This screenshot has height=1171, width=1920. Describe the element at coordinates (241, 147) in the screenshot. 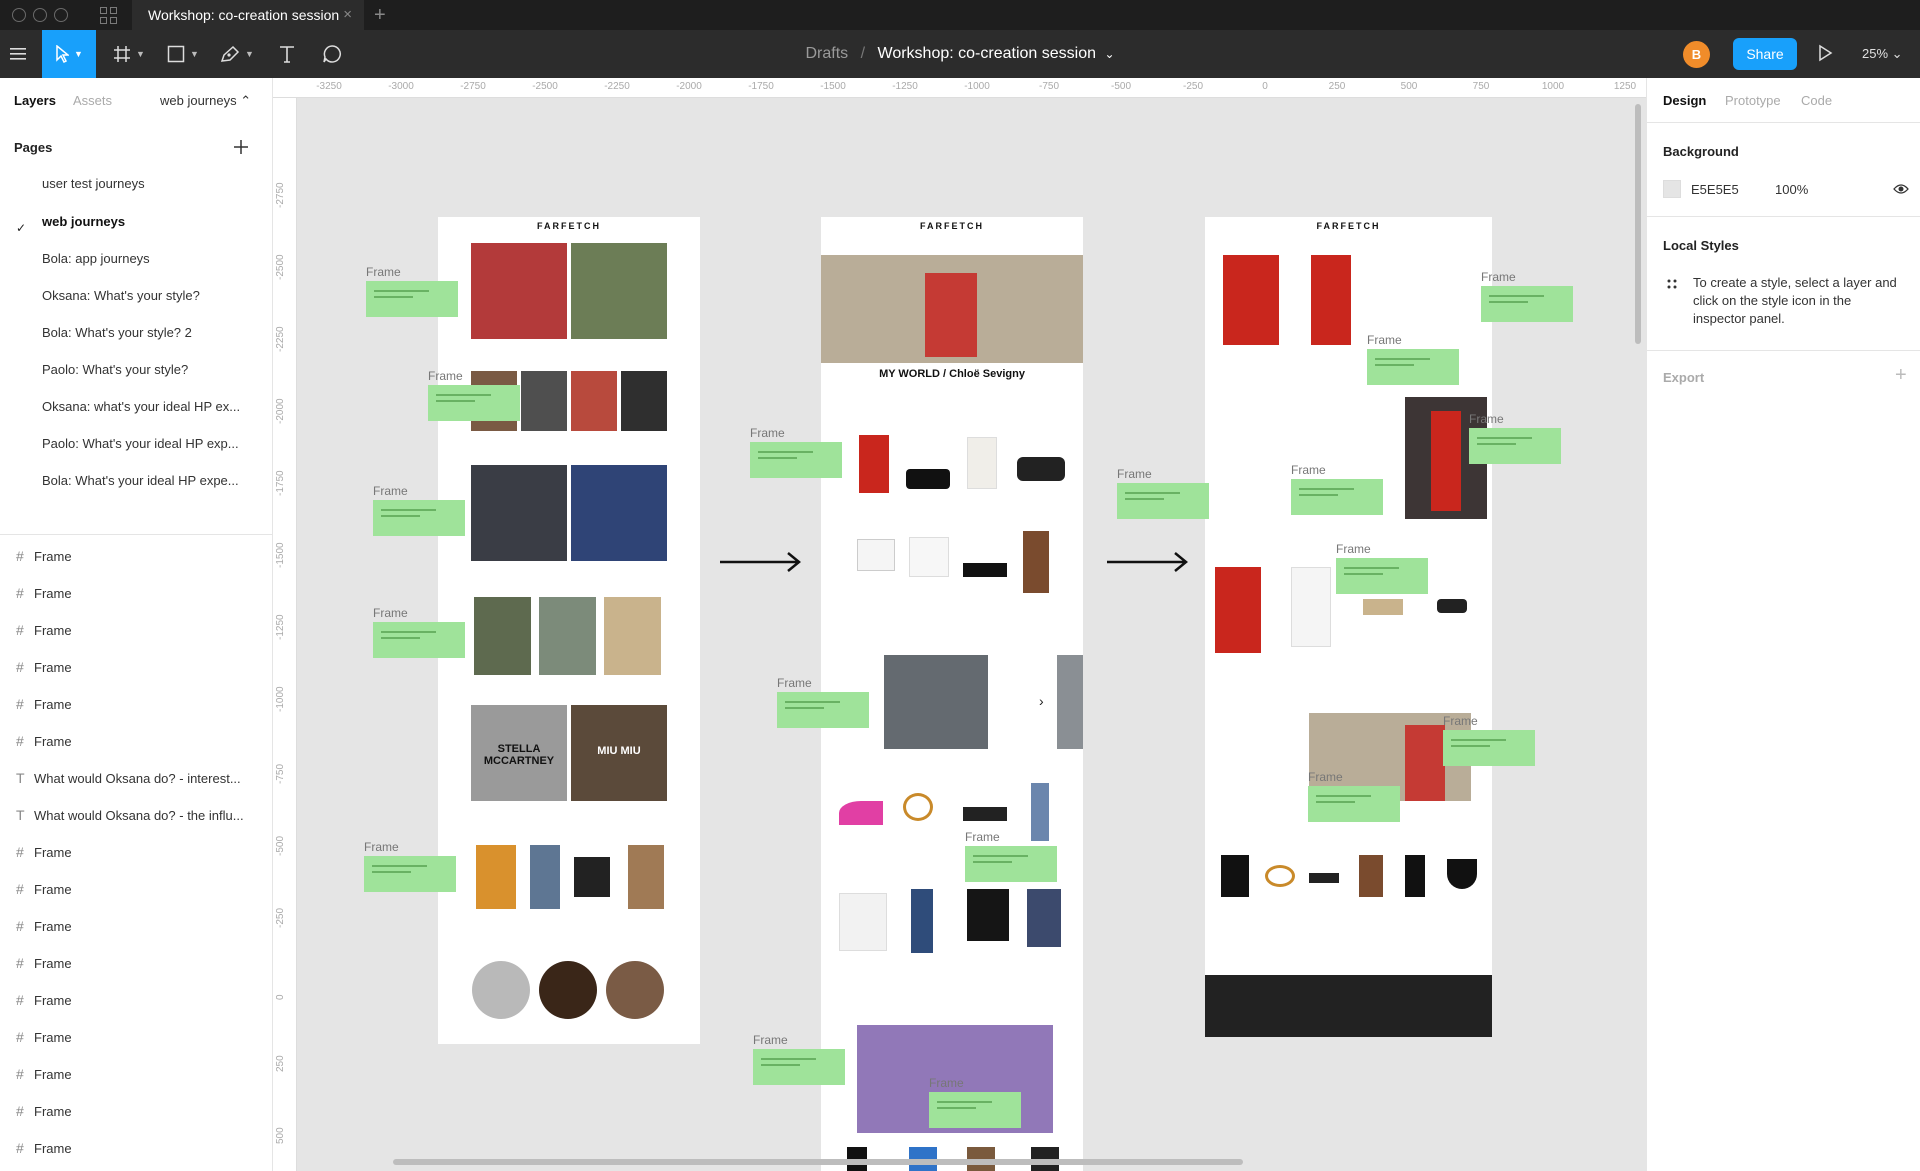

I see `add-page-button` at that location.